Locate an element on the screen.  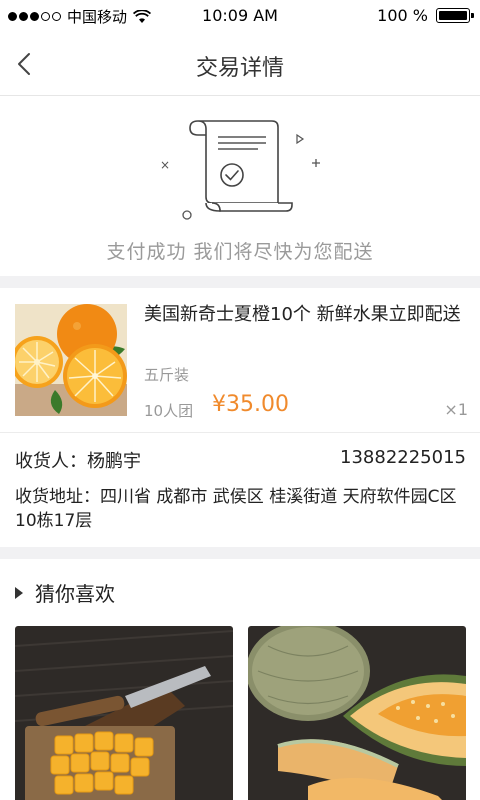
triangle-right-icon is located at coordinates (19, 592).